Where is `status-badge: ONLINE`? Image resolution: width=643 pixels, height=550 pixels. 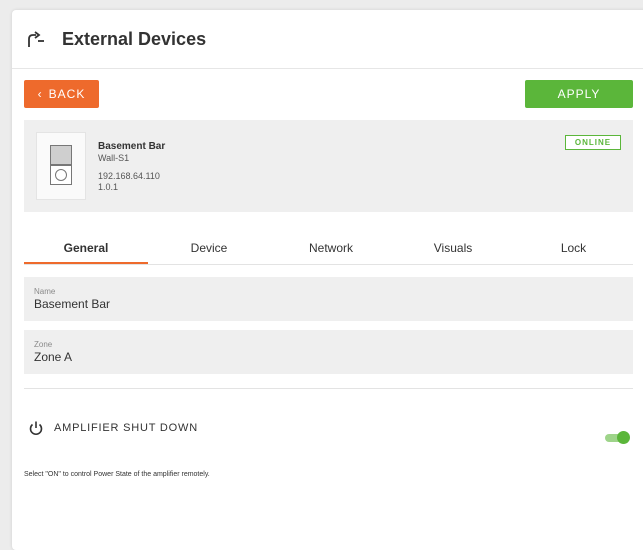 status-badge: ONLINE is located at coordinates (593, 142).